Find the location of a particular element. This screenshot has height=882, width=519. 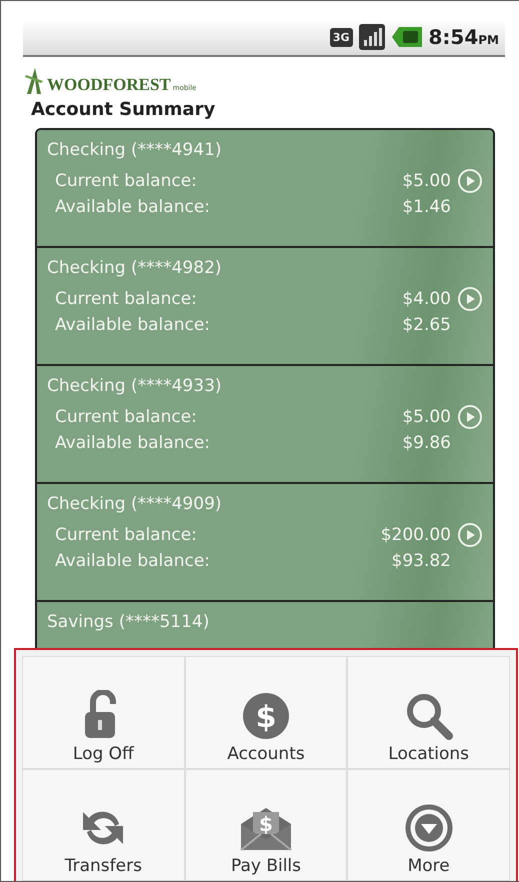

menu-item: Transfers is located at coordinates (103, 824).